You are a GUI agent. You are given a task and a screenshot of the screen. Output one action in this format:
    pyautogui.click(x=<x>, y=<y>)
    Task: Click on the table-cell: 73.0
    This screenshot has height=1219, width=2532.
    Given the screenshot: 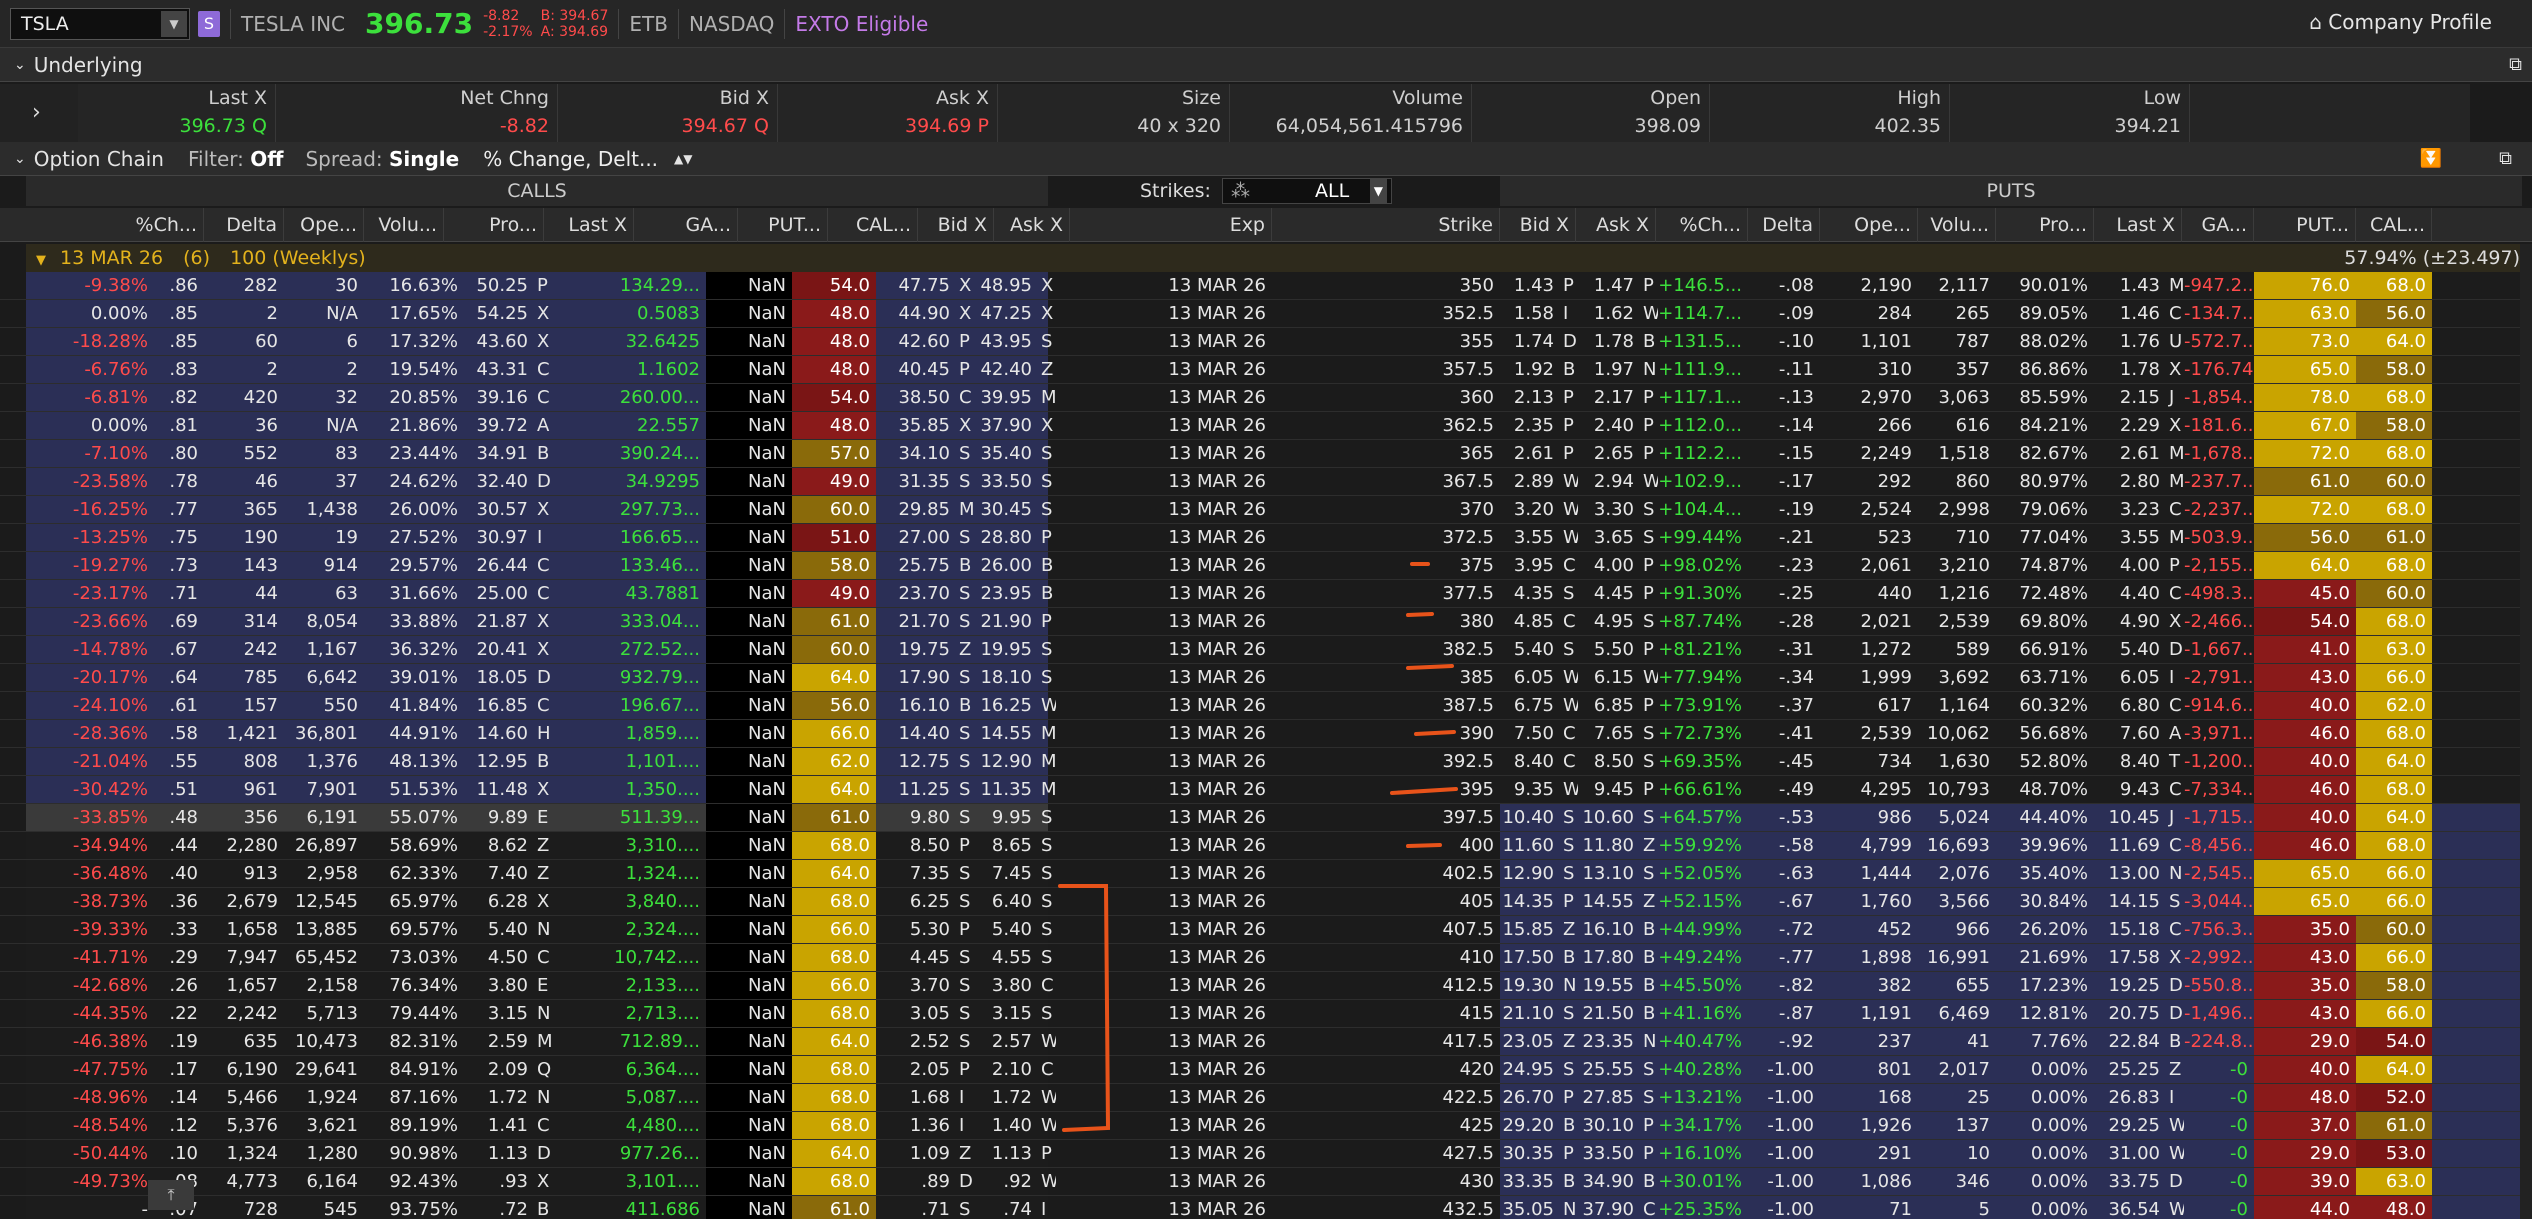 What is the action you would take?
    pyautogui.click(x=2305, y=341)
    